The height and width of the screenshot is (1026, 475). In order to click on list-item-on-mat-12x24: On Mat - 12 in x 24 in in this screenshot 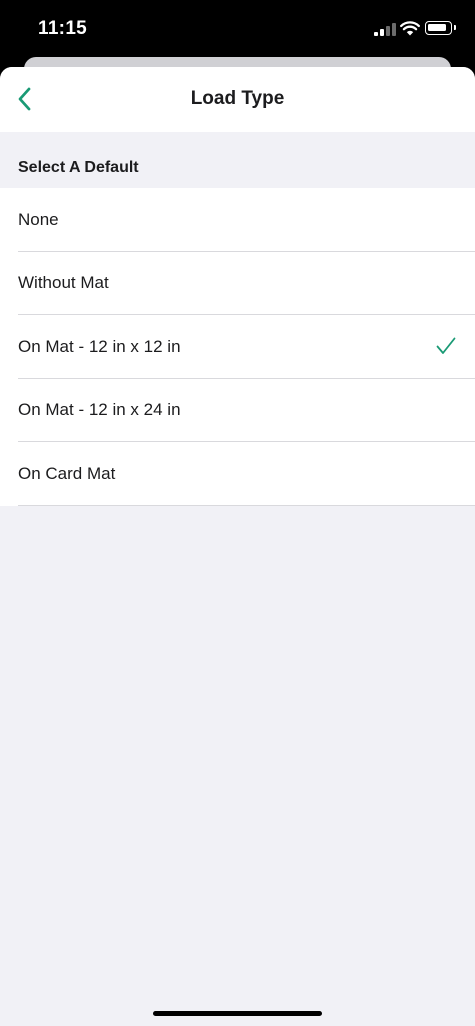, I will do `click(237, 411)`.